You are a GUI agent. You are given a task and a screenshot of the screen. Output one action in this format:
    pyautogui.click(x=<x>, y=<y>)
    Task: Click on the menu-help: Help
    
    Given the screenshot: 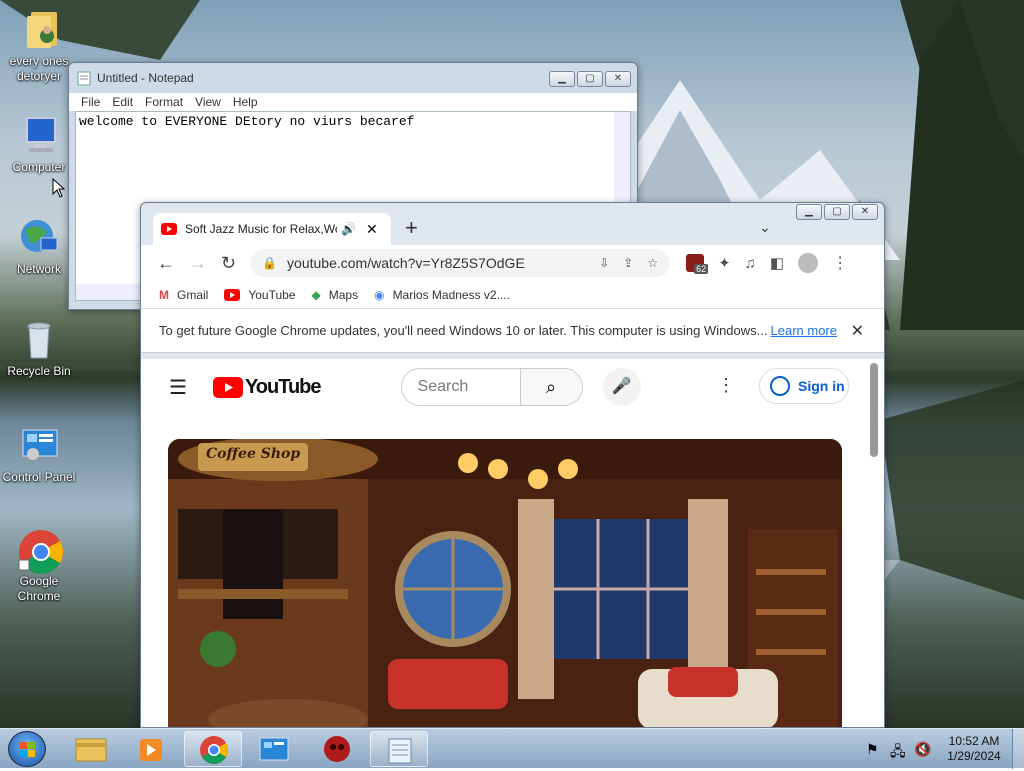 What is the action you would take?
    pyautogui.click(x=245, y=102)
    